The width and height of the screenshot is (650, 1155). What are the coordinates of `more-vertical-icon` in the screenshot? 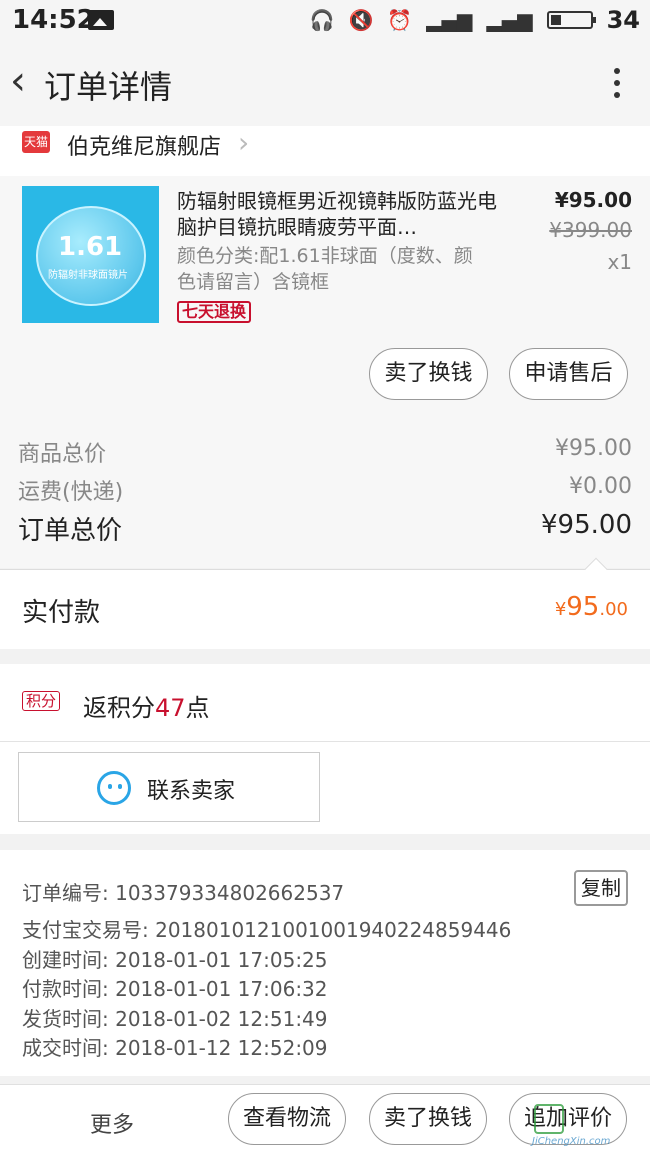 It's located at (617, 85).